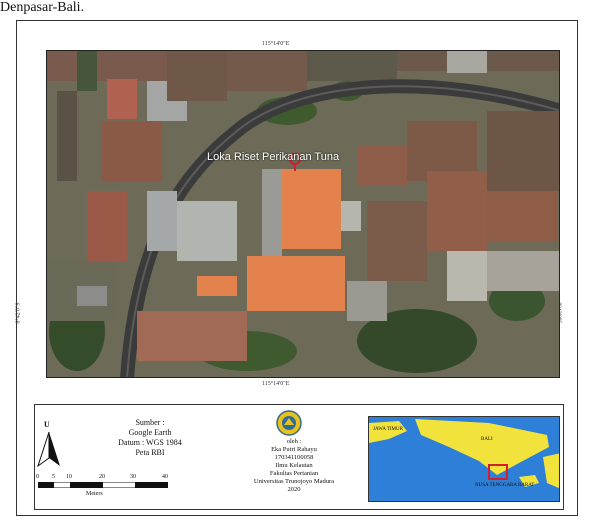 This screenshot has width=590, height=523. What do you see at coordinates (18, 313) in the screenshot?
I see `left-latitude-label: 8°42'0"S` at bounding box center [18, 313].